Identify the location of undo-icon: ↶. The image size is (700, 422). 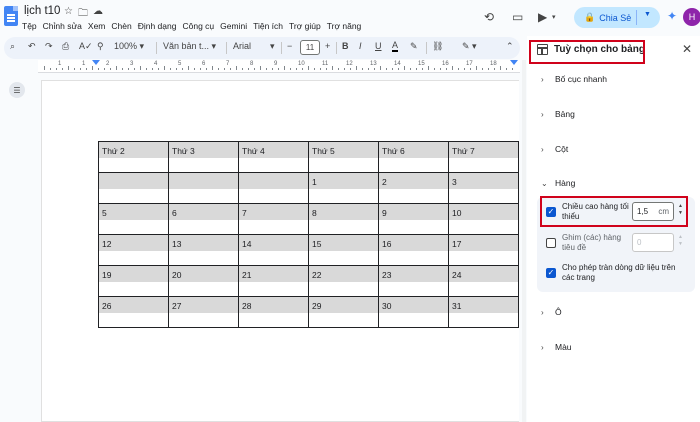
(32, 46).